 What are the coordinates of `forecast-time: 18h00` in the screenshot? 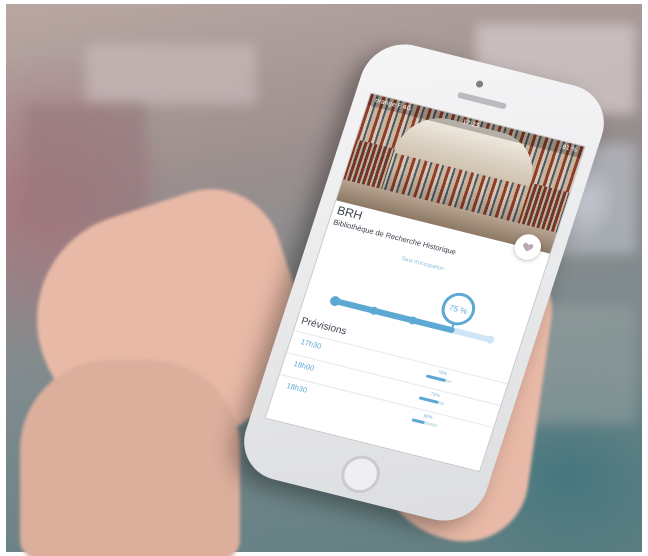 It's located at (304, 366).